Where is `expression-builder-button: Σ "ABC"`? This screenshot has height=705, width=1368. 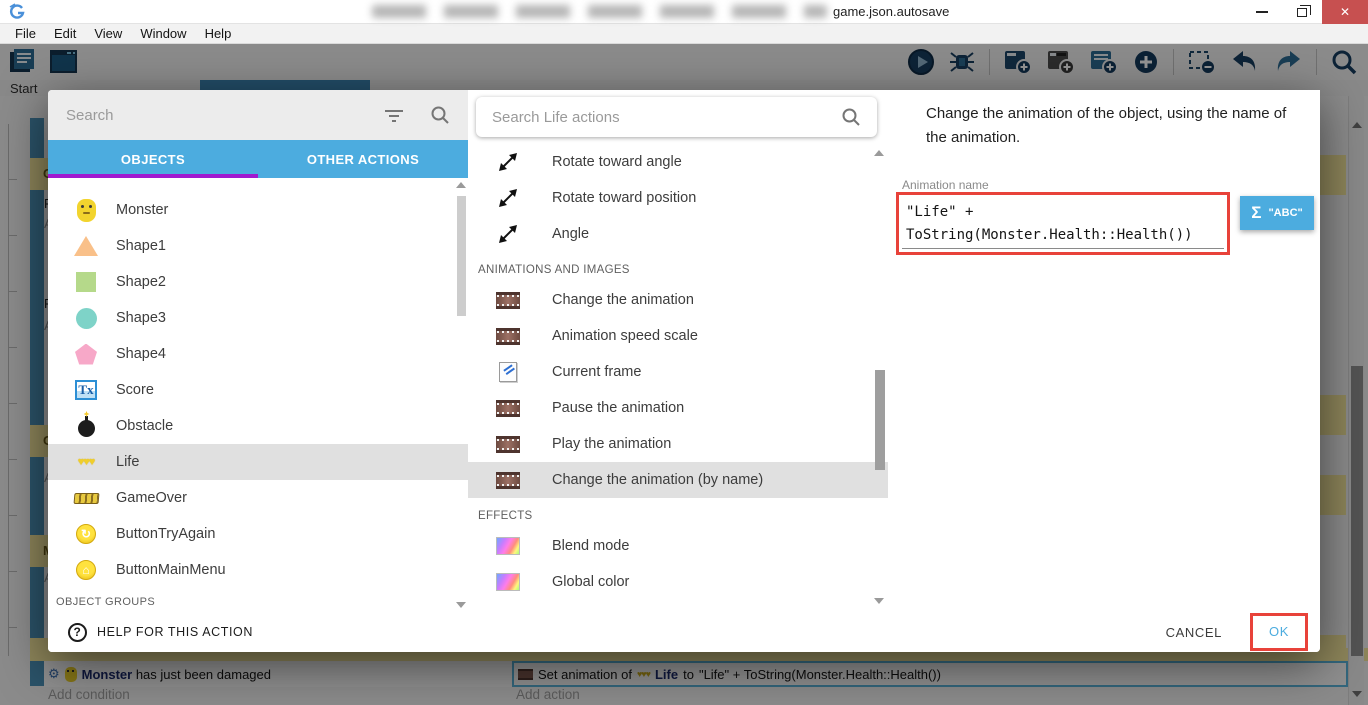
expression-builder-button: Σ "ABC" is located at coordinates (1277, 213).